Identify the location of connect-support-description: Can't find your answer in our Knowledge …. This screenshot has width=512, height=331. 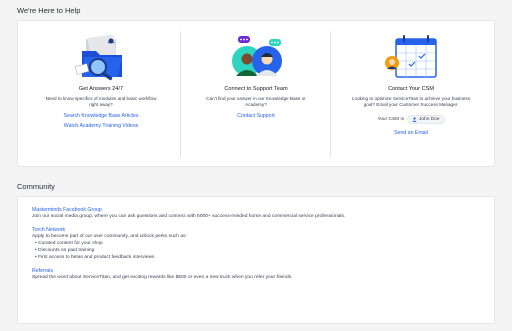
(256, 102).